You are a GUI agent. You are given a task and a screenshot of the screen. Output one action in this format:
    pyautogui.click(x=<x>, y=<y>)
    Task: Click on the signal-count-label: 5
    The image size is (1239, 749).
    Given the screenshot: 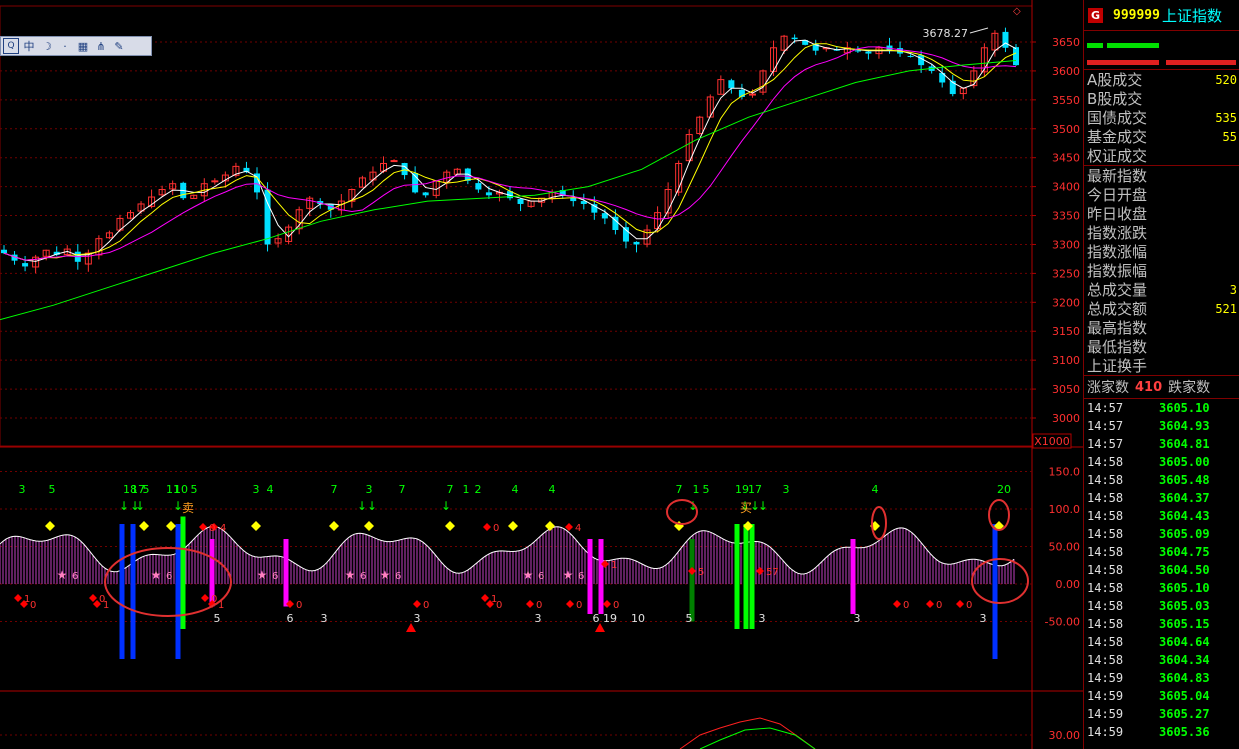 What is the action you would take?
    pyautogui.click(x=194, y=489)
    